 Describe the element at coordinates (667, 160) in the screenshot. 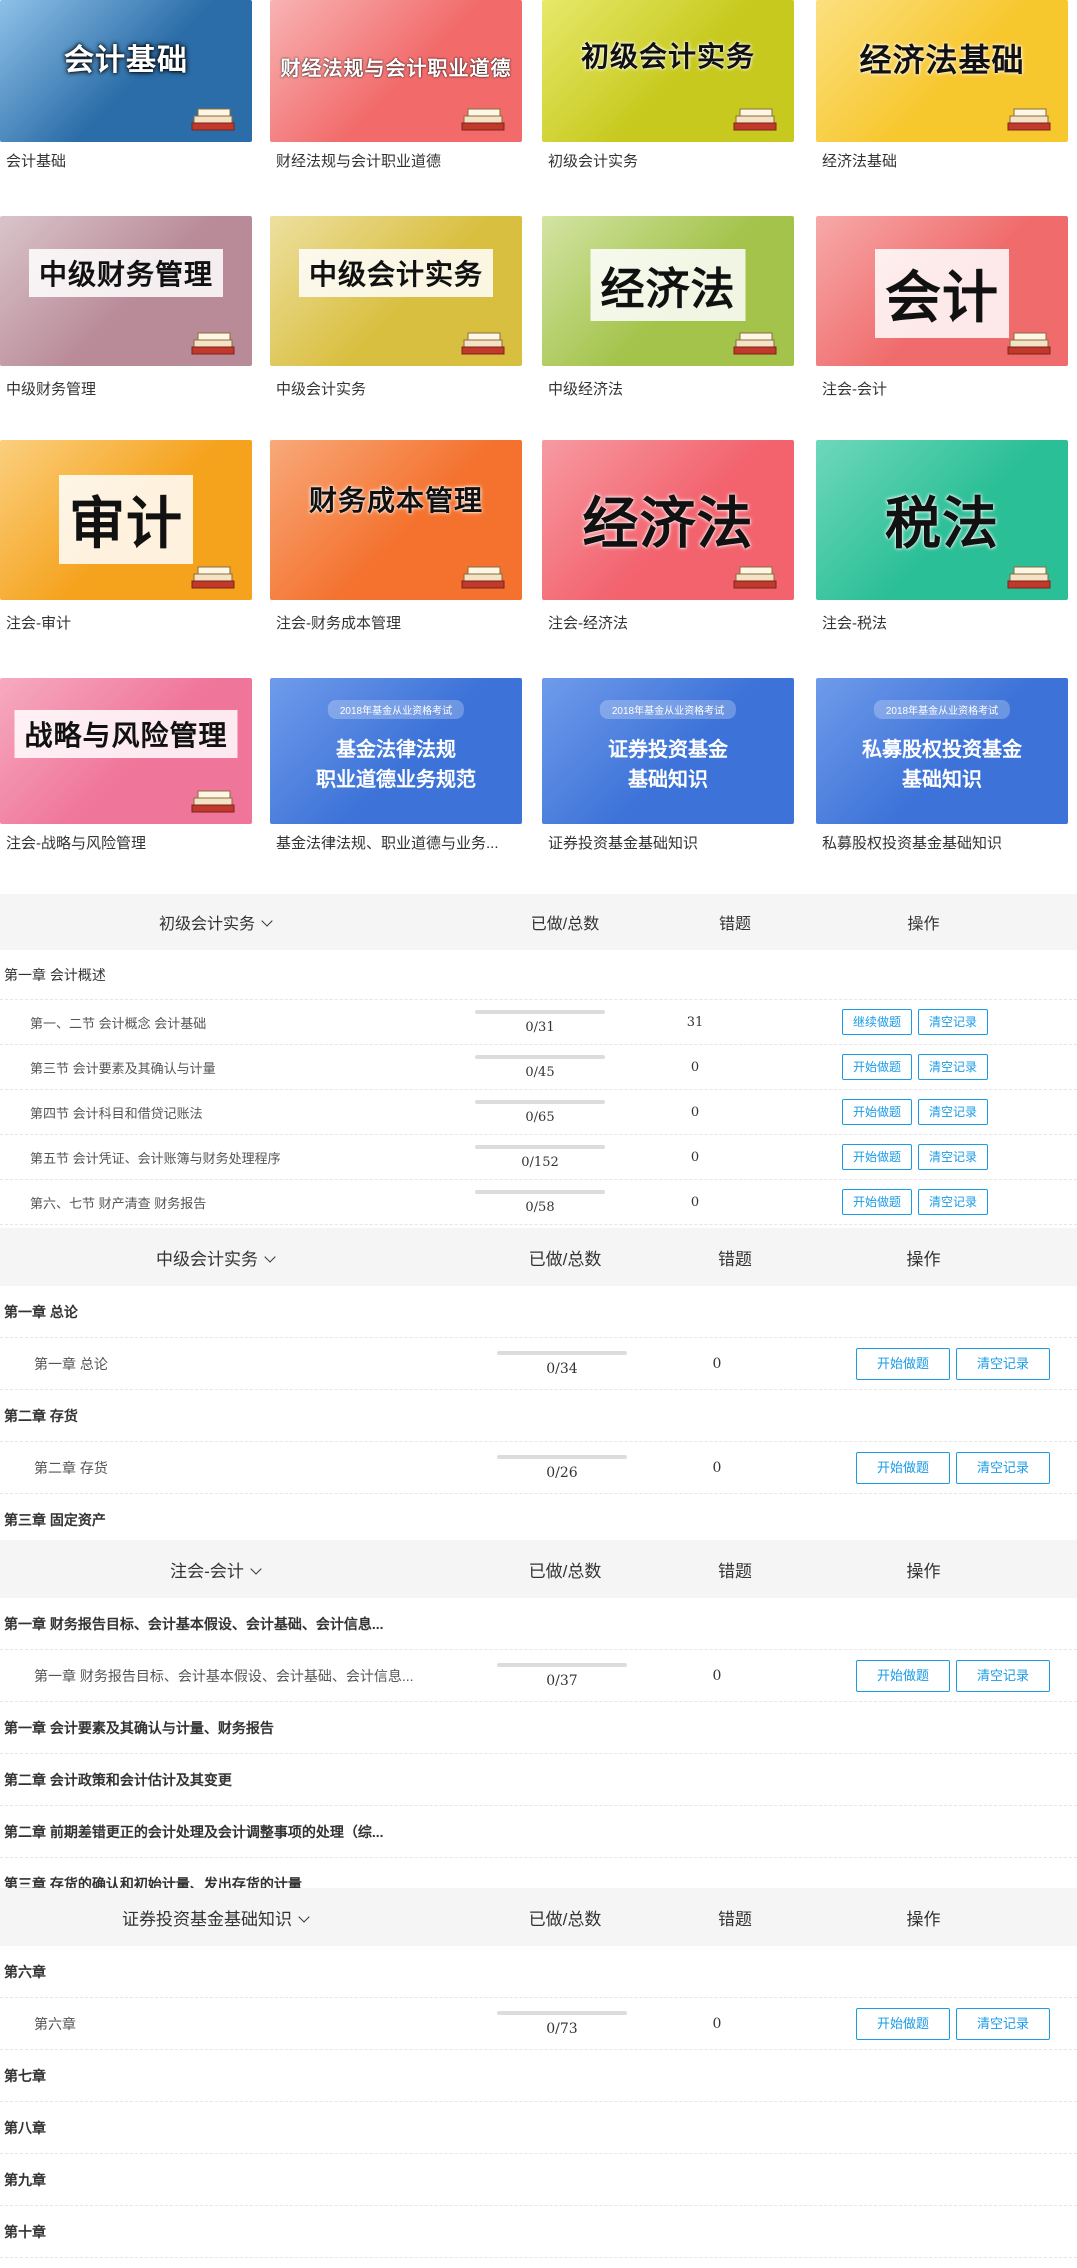

I see `course-name: 初级会计实务` at that location.